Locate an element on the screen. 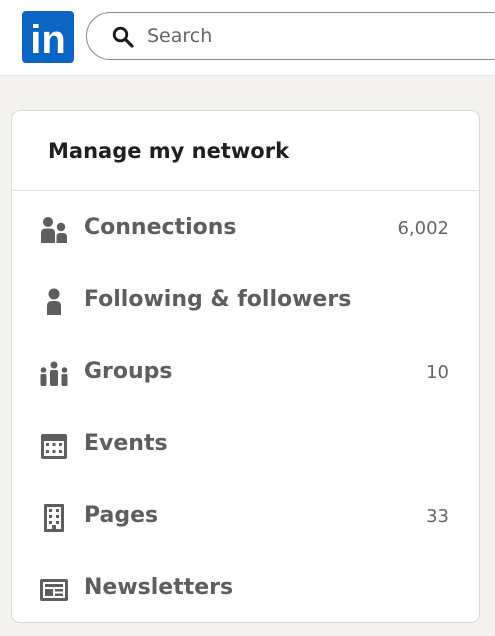 The width and height of the screenshot is (495, 636). nav-item-following-followers: Following & followers is located at coordinates (245, 301).